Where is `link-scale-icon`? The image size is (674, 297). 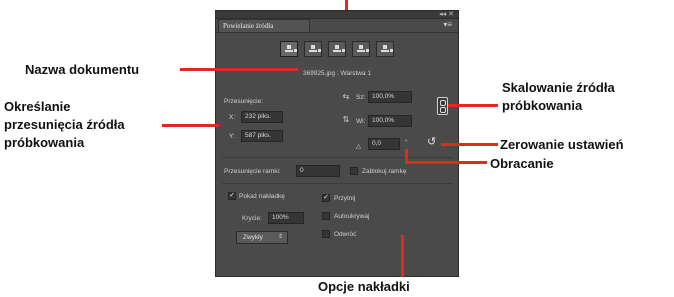 link-scale-icon is located at coordinates (442, 106).